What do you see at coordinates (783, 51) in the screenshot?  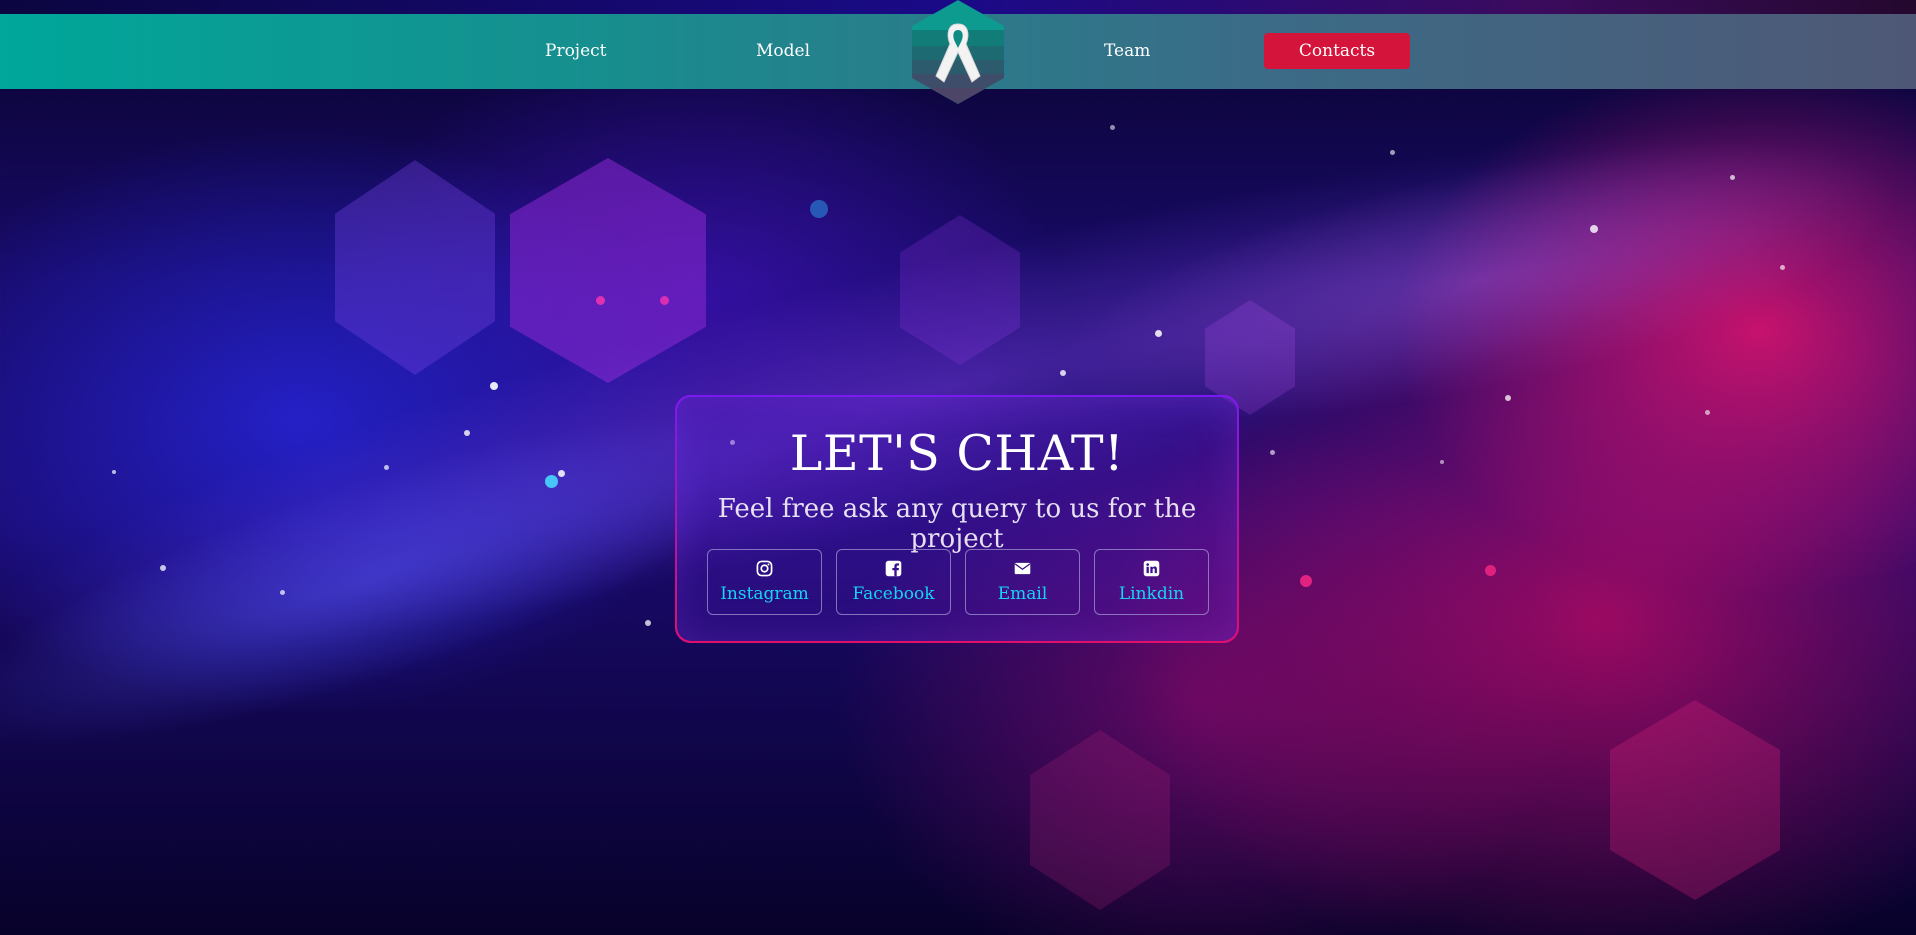 I see `nav-link-model: Model` at bounding box center [783, 51].